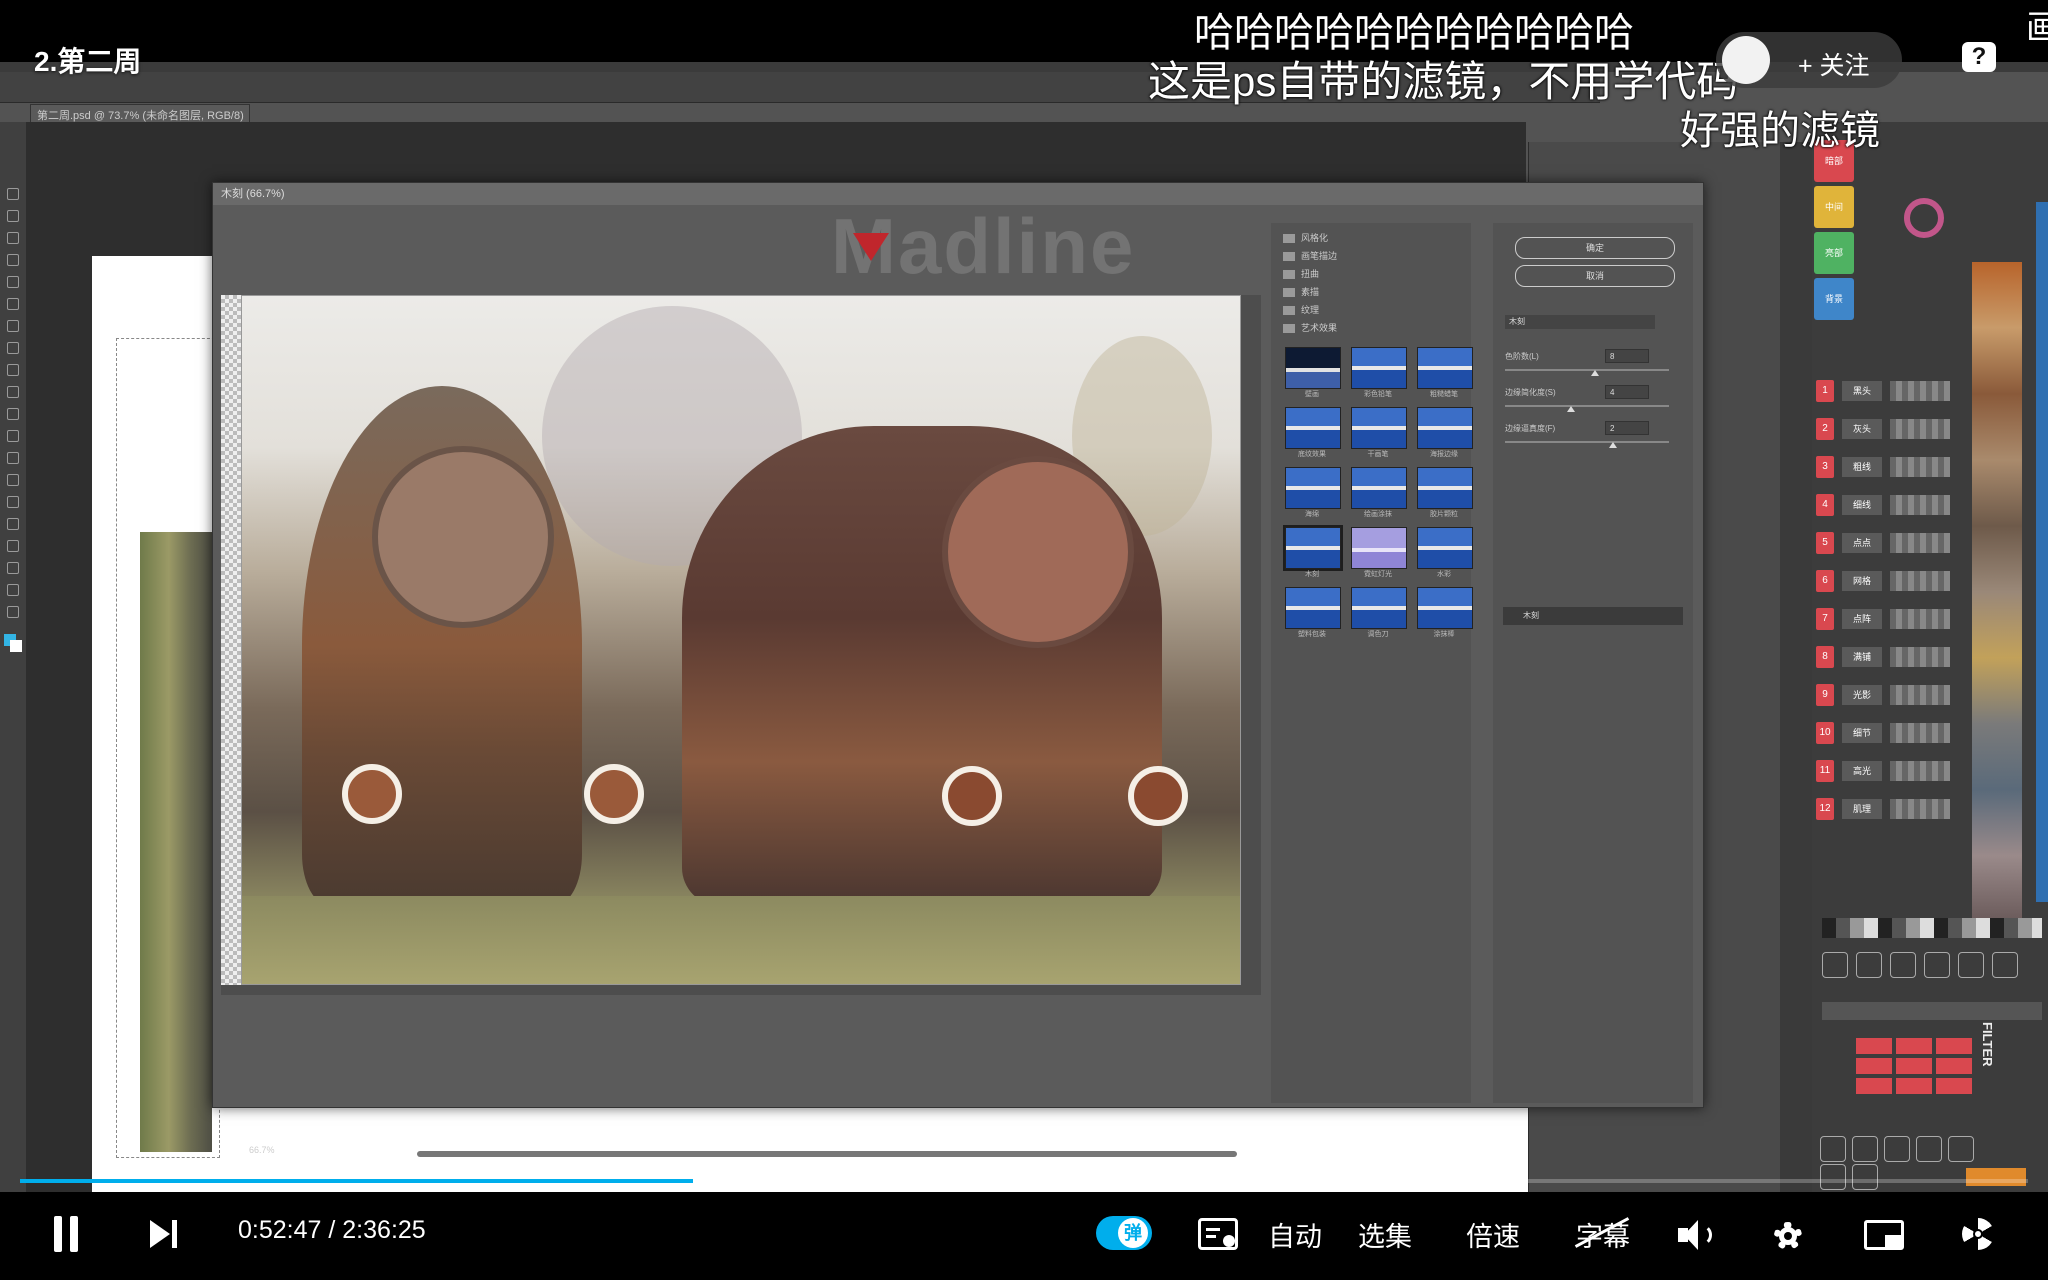  I want to click on gallery-folder: 风格化, so click(1373, 239).